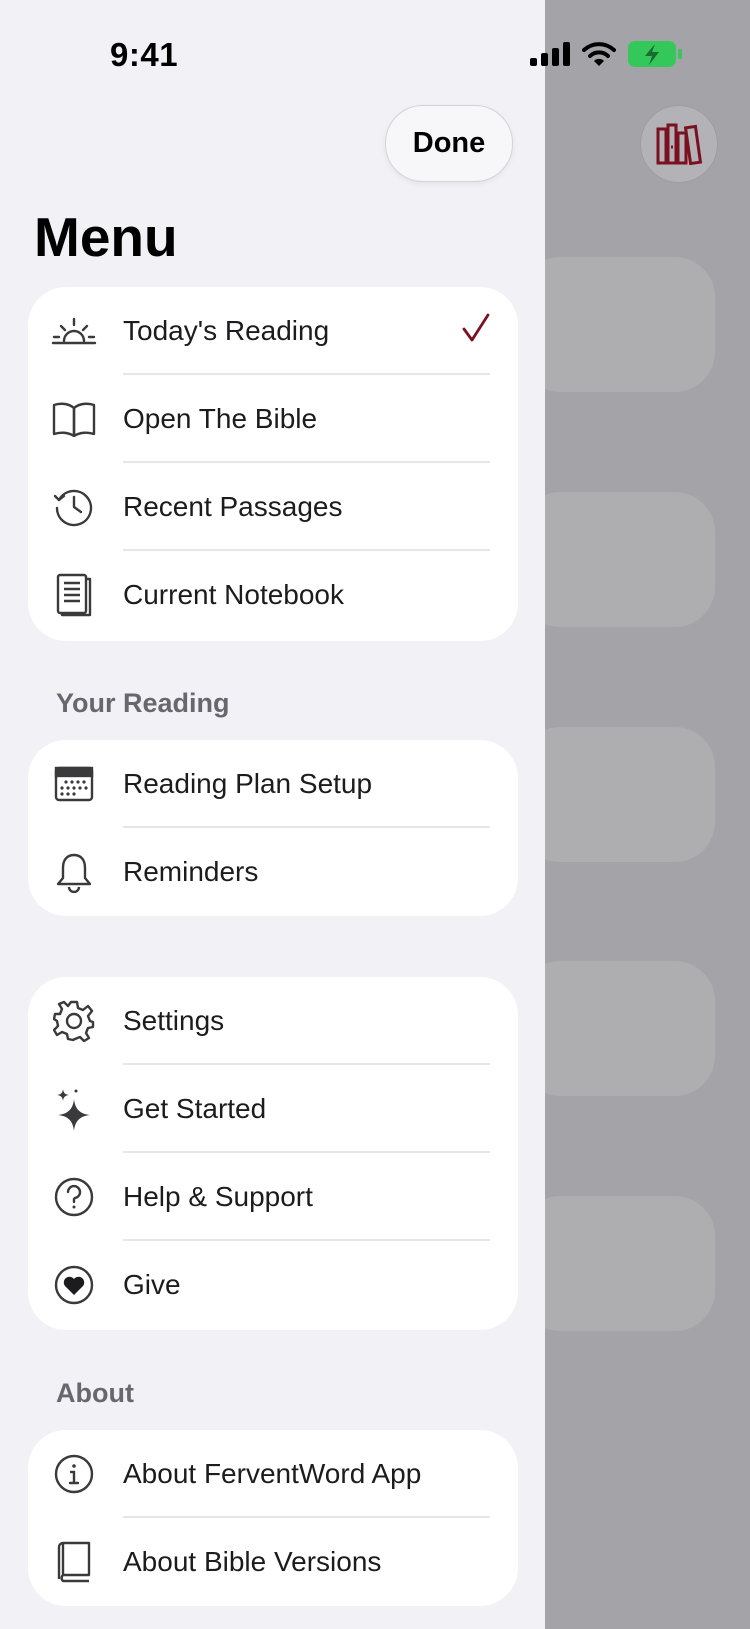 Image resolution: width=750 pixels, height=1629 pixels. I want to click on menu-item-label: Current Notebook, so click(234, 594).